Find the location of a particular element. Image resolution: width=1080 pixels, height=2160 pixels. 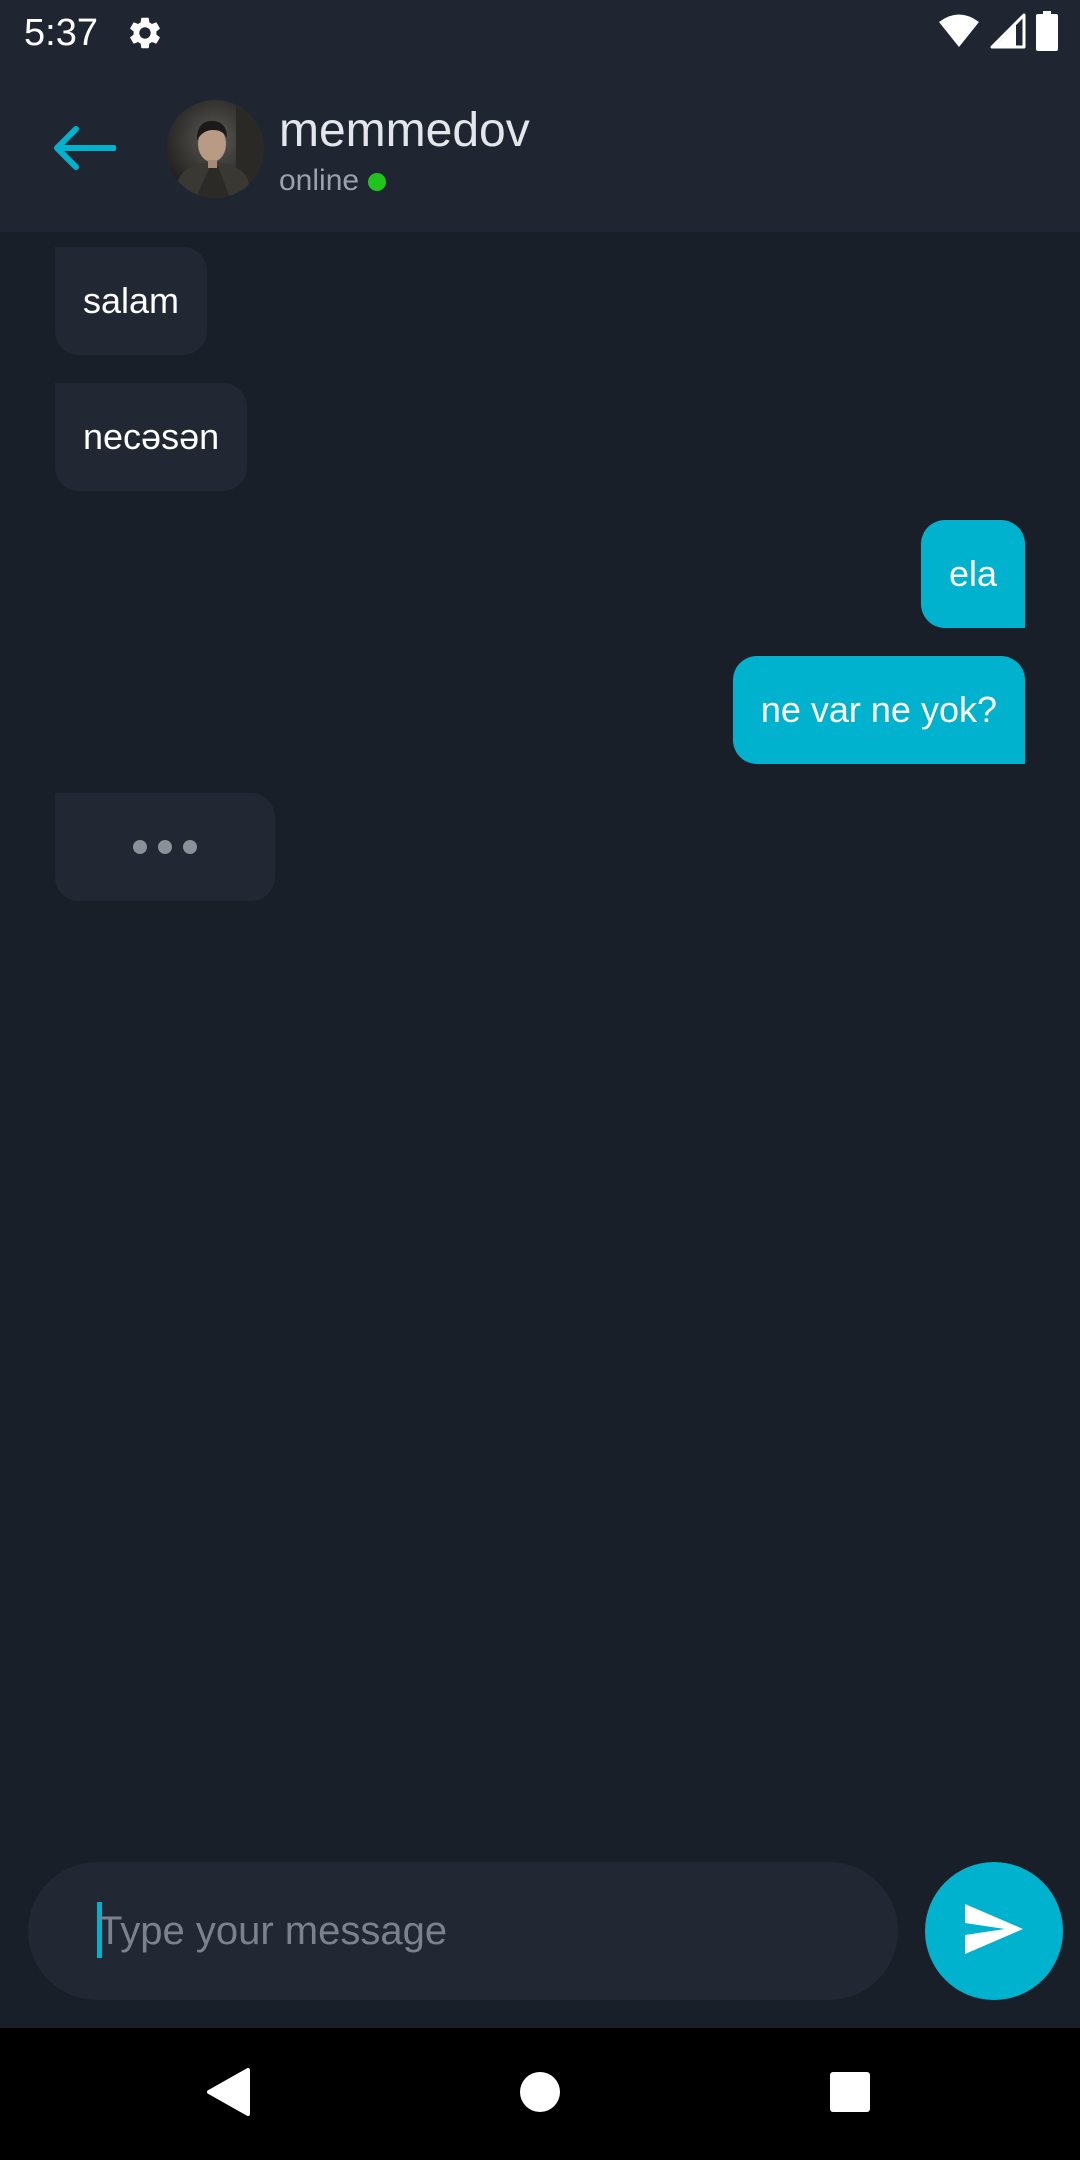

message-composer is located at coordinates (463, 1931).